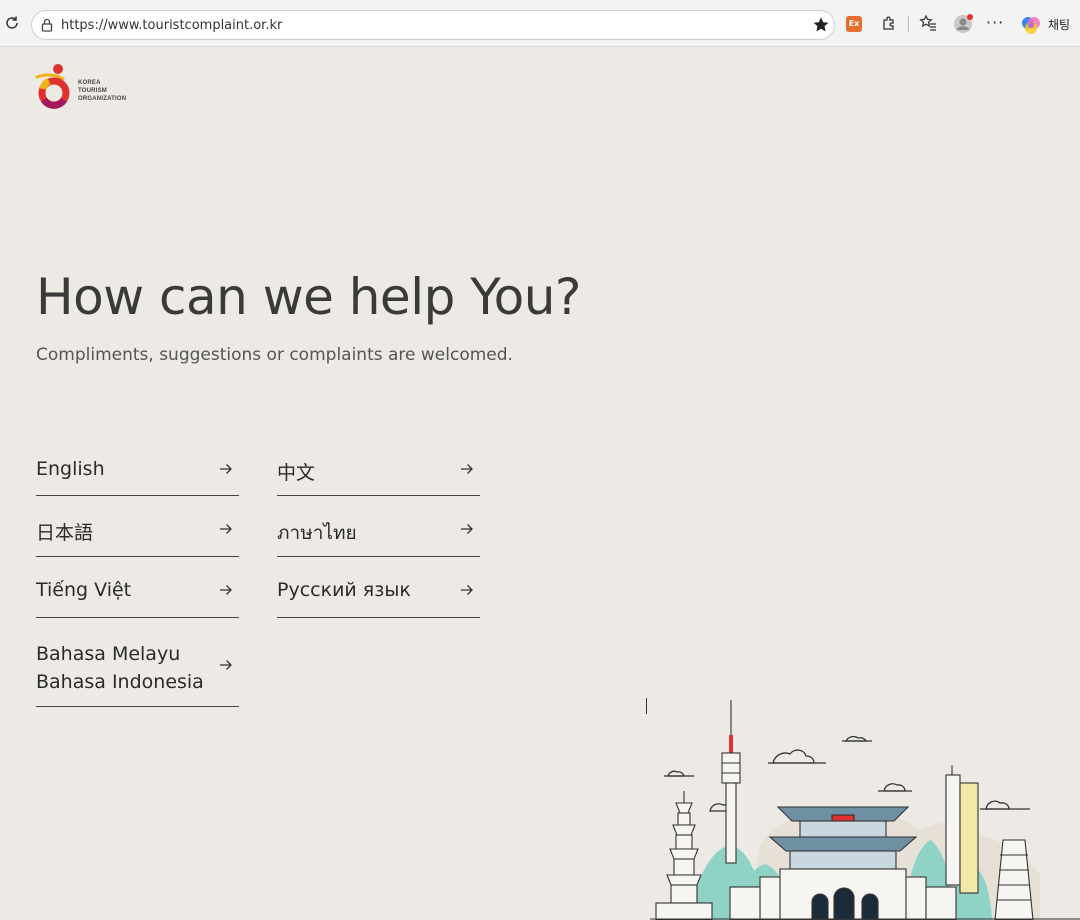 This screenshot has width=1080, height=920. I want to click on extension-icon: Ex, so click(854, 24).